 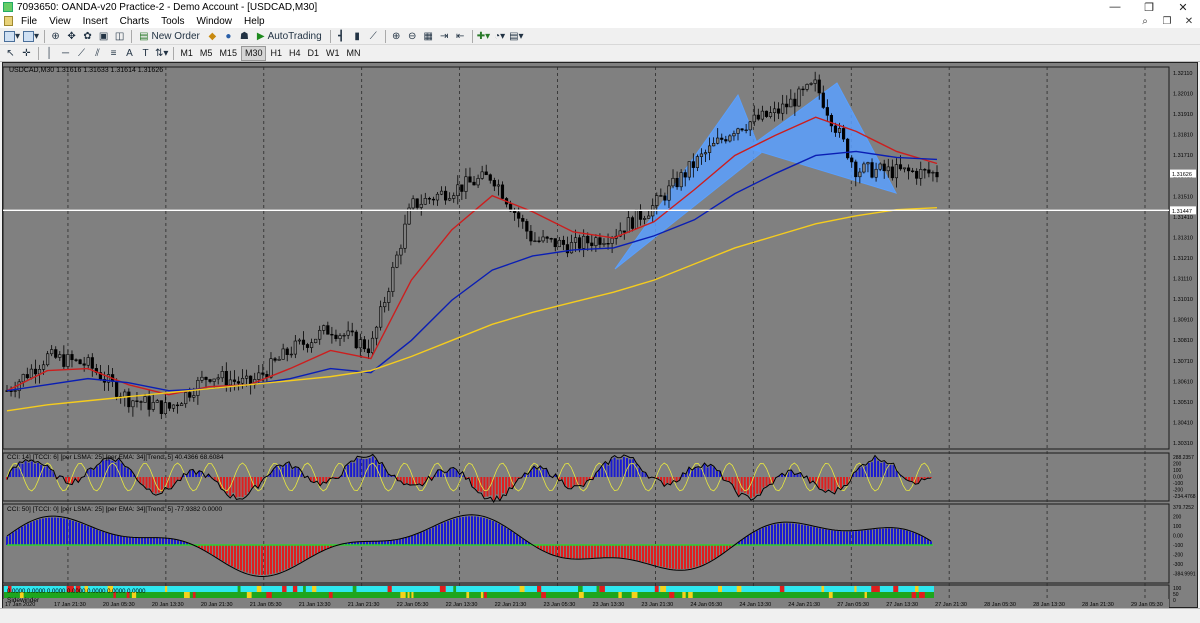 What do you see at coordinates (444, 36) in the screenshot?
I see `auto-scroll-icon: ⇥` at bounding box center [444, 36].